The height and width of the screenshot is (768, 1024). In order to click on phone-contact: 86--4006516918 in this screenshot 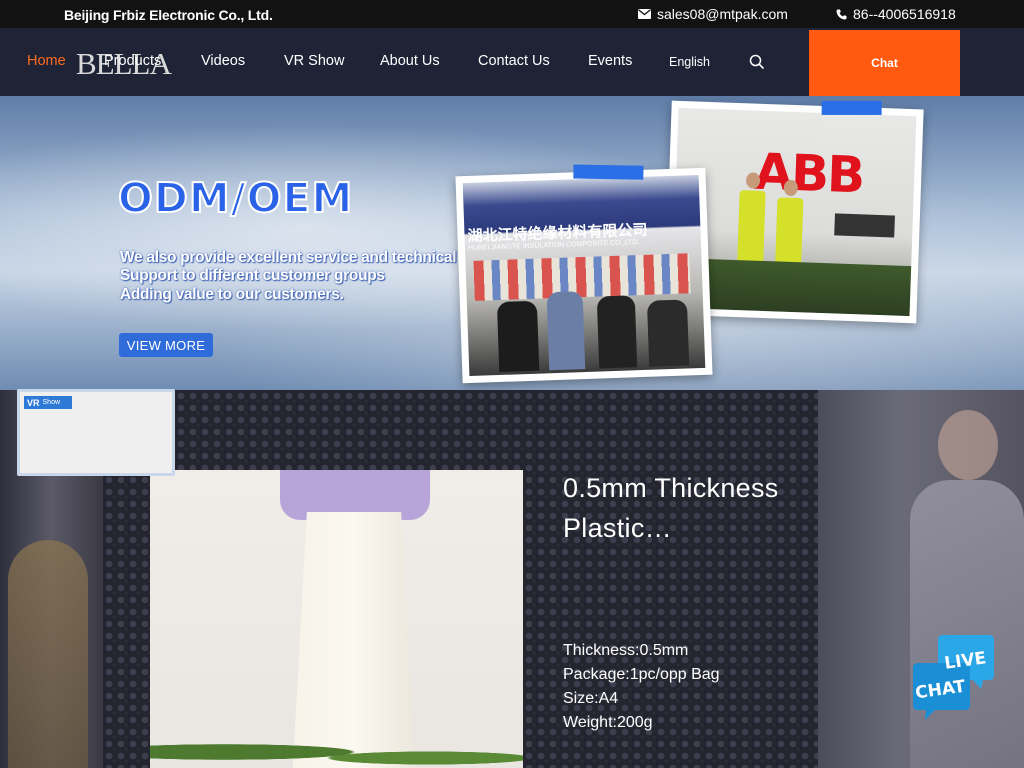, I will do `click(896, 14)`.